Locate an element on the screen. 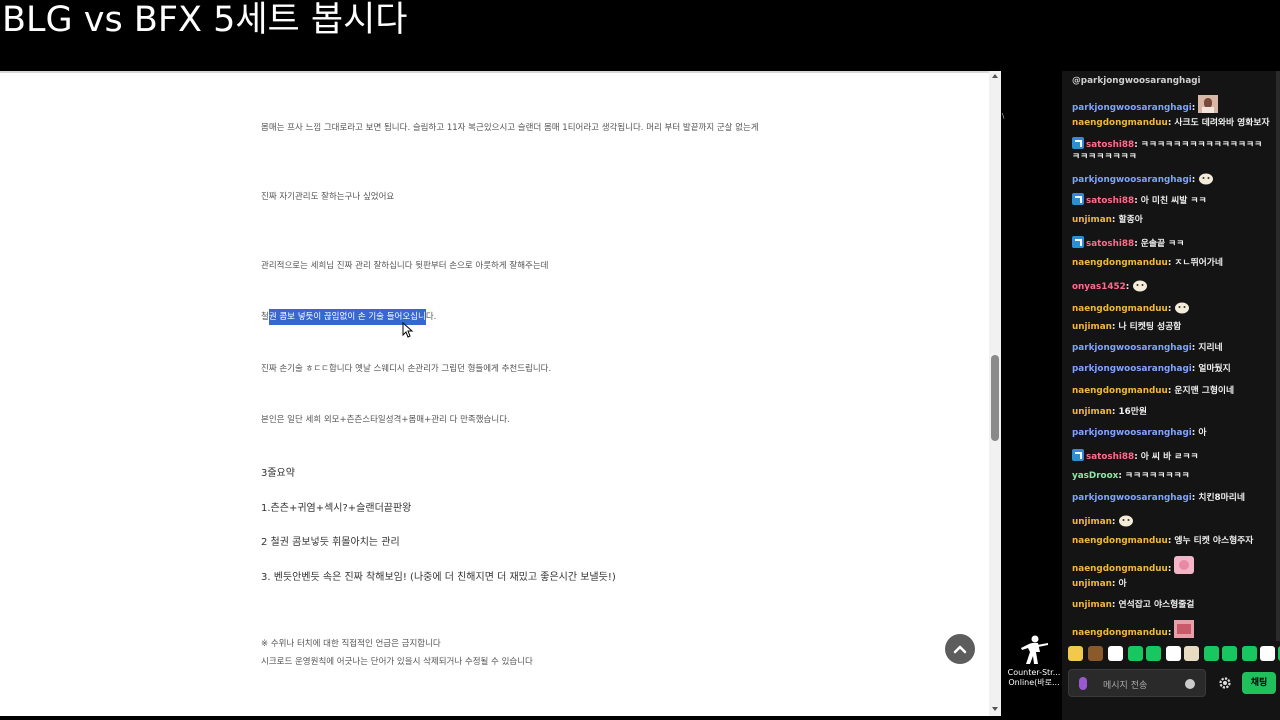 The height and width of the screenshot is (720, 1280). chat-username: onyas1452 is located at coordinates (1099, 287).